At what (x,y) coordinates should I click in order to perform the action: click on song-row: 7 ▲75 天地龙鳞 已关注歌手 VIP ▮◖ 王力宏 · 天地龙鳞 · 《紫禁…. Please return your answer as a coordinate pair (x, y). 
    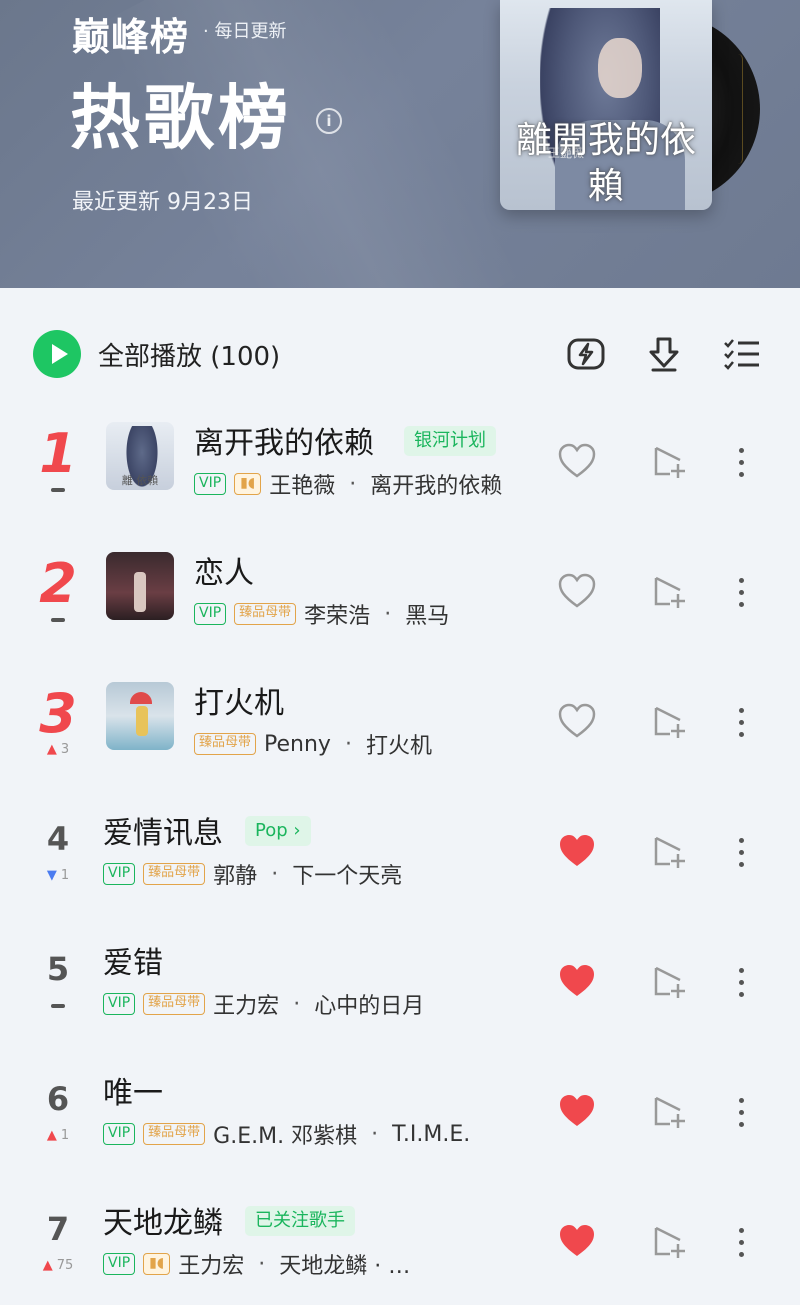
    Looking at the image, I should click on (400, 1242).